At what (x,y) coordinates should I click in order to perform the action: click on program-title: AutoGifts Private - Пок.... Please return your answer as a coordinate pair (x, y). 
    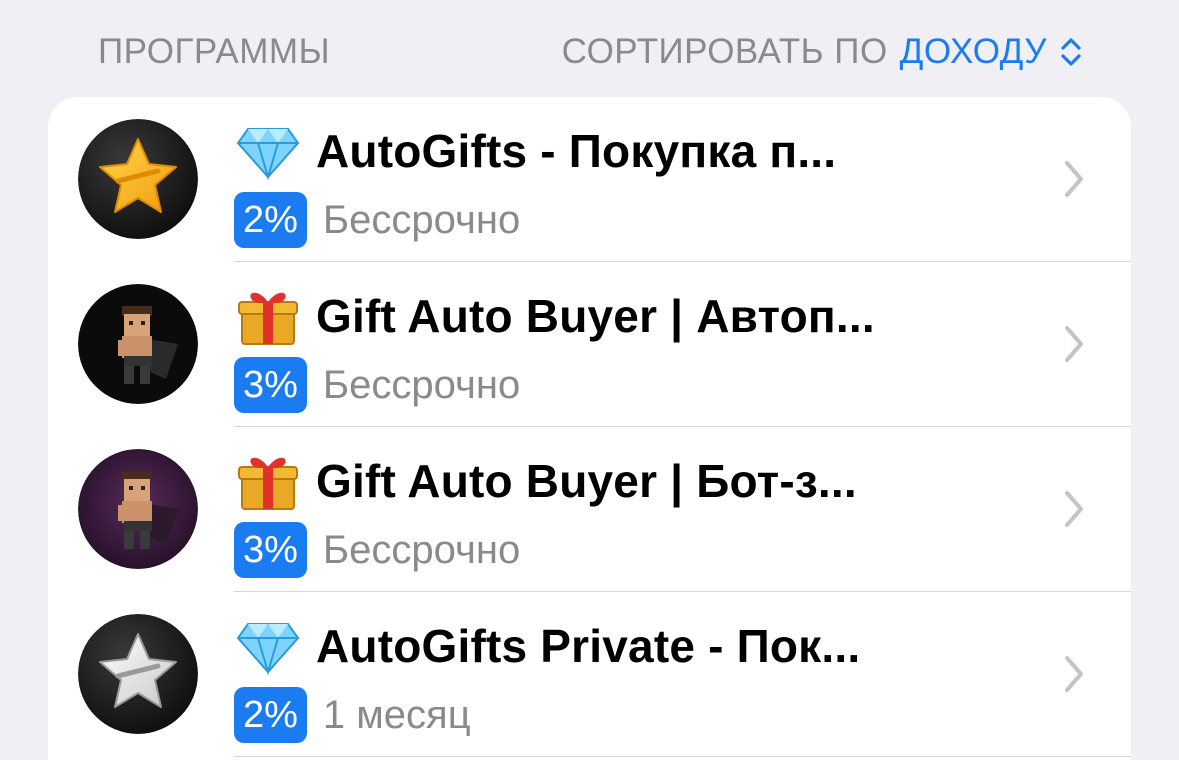
    Looking at the image, I should click on (588, 646).